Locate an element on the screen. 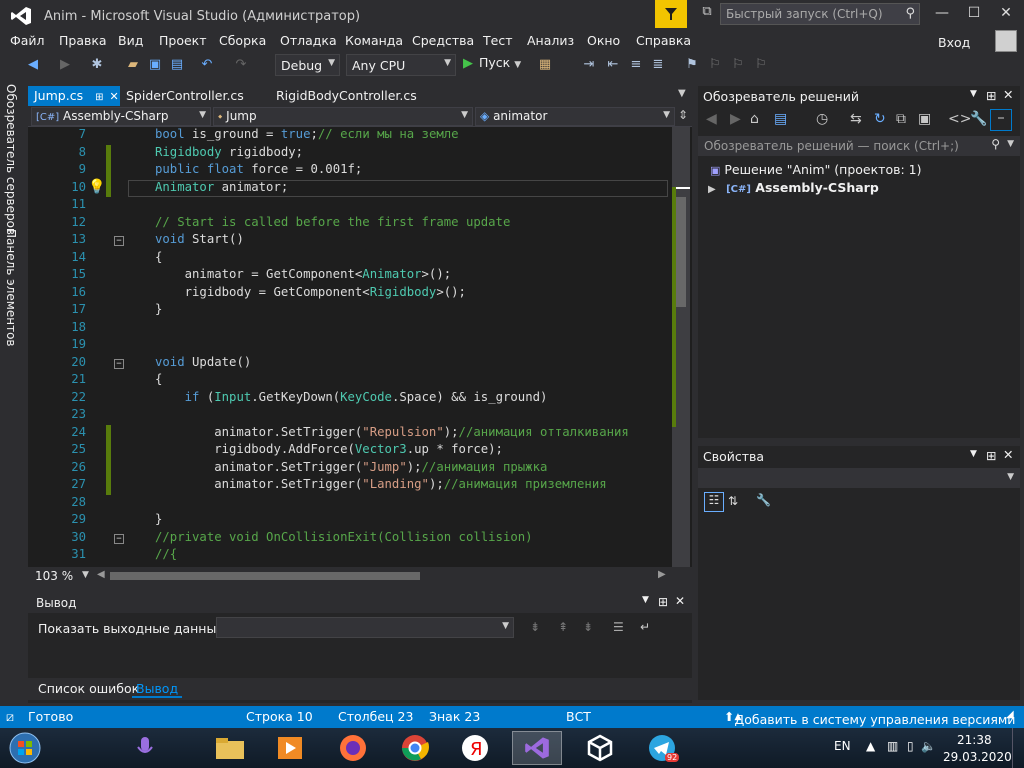 This screenshot has height=768, width=1024. visual-studio-taskbar-icon is located at coordinates (537, 748).